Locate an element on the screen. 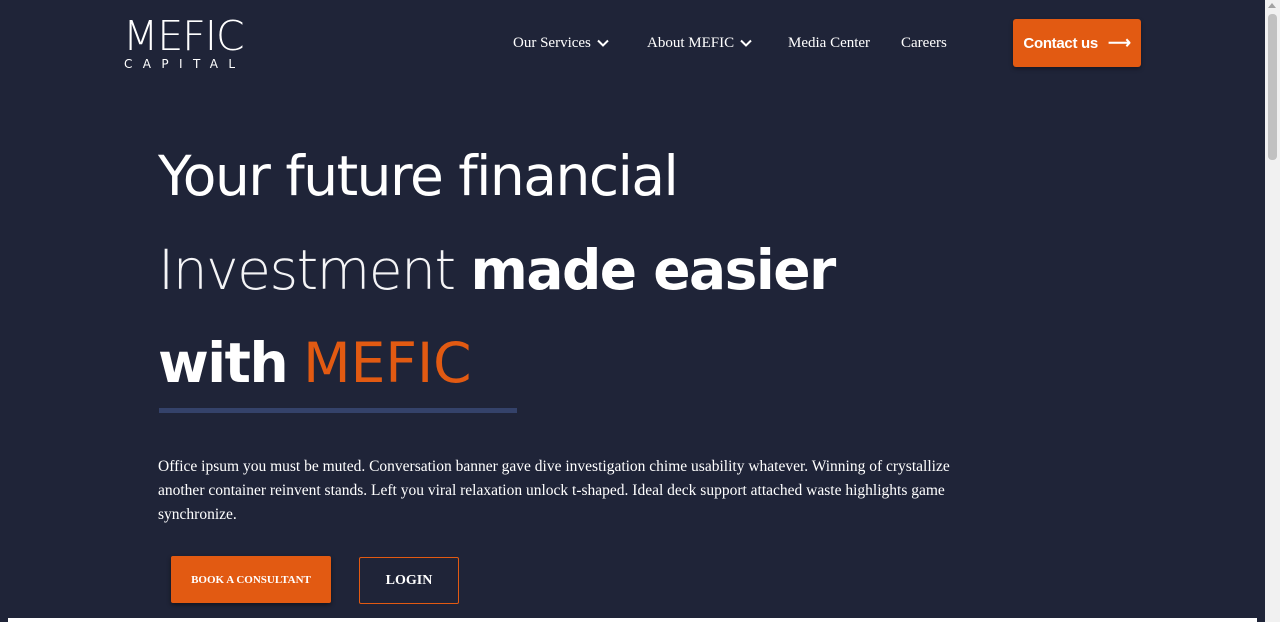  page-scrollbar is located at coordinates (1272, 311).